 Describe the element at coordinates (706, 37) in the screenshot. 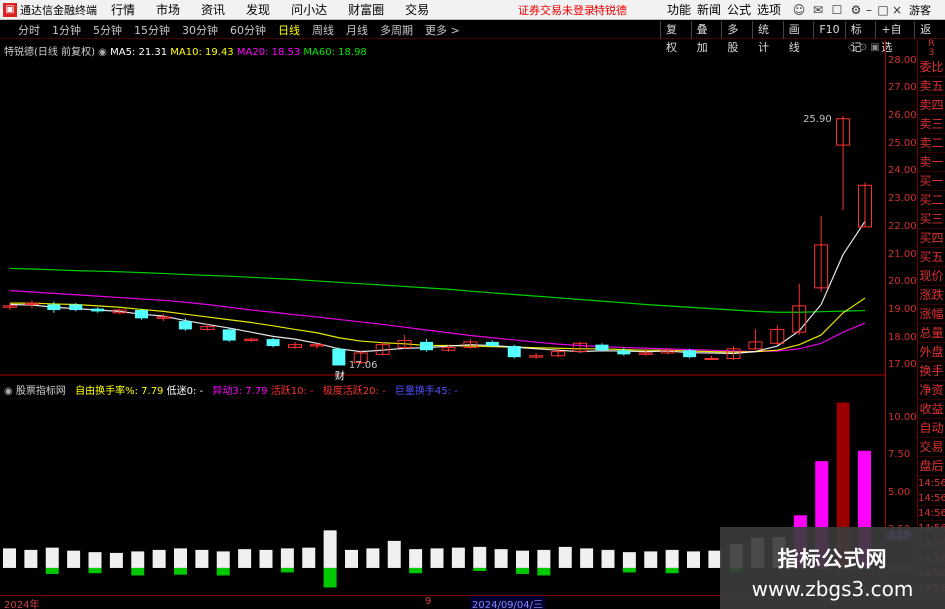

I see `overlay-button: 叠加` at that location.